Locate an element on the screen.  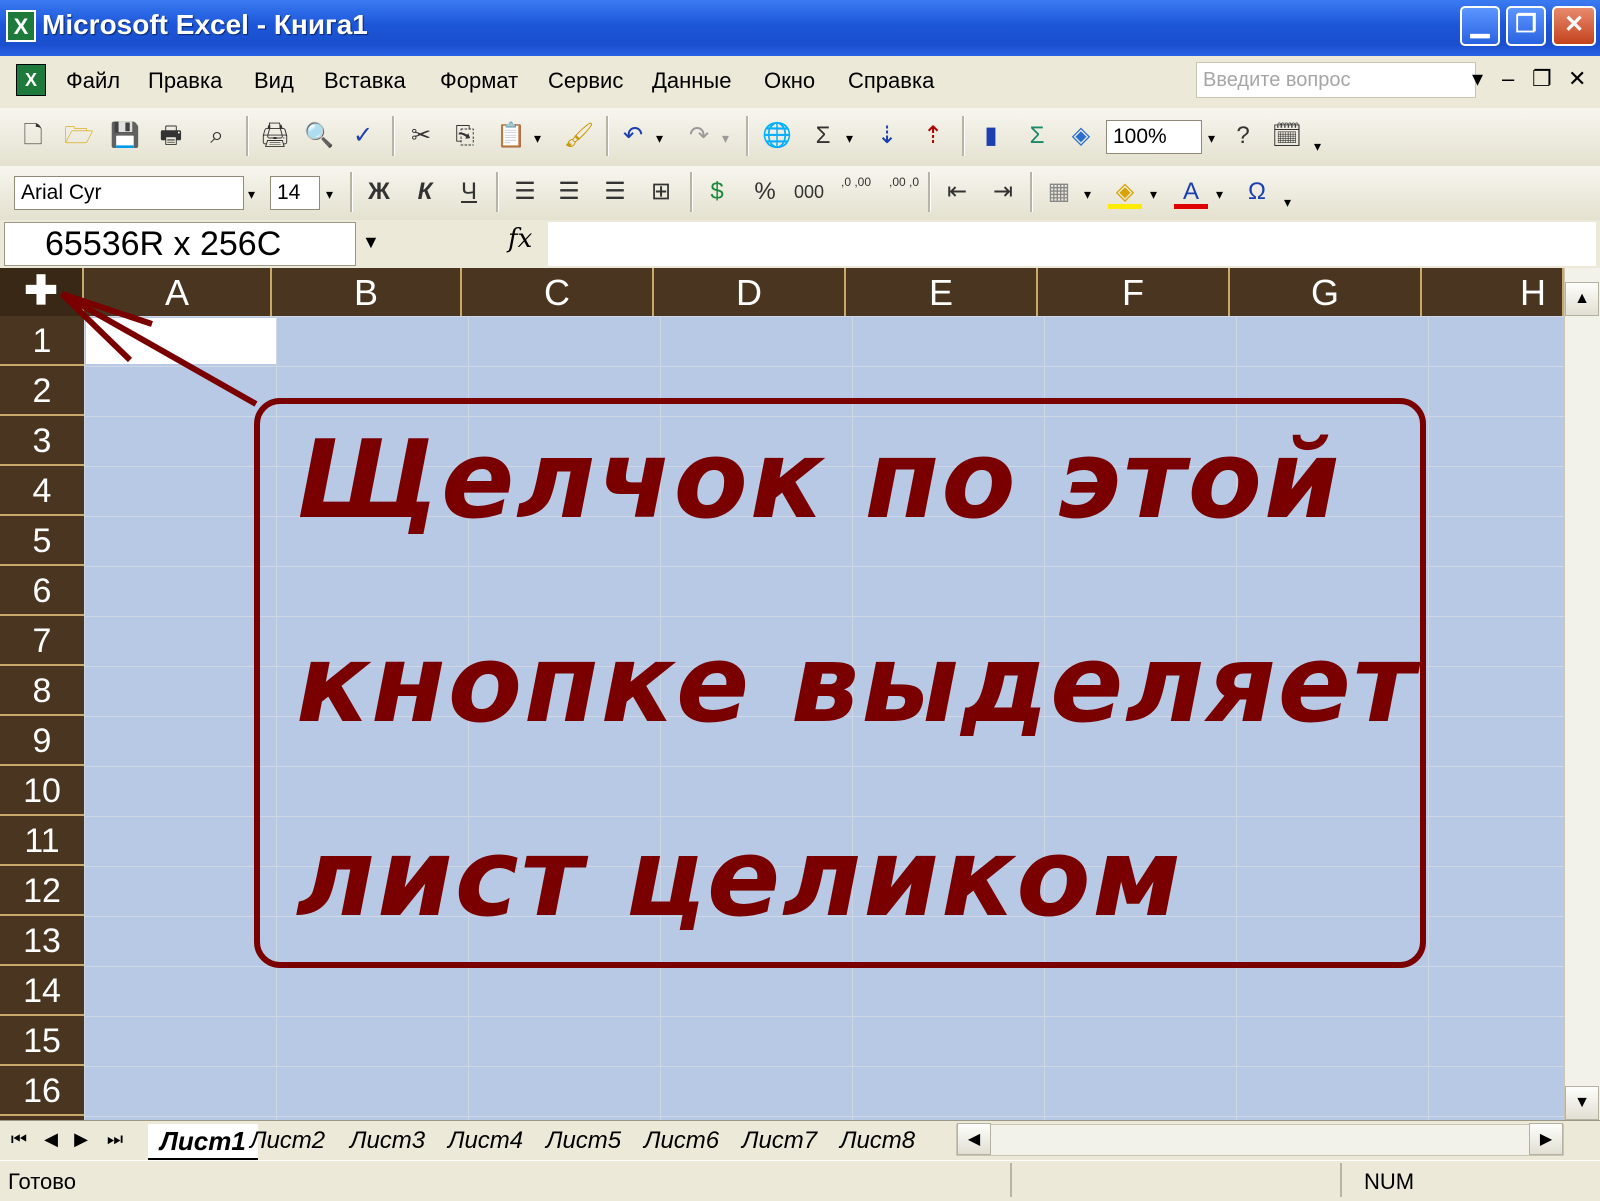
column-header-c: C is located at coordinates (558, 292).